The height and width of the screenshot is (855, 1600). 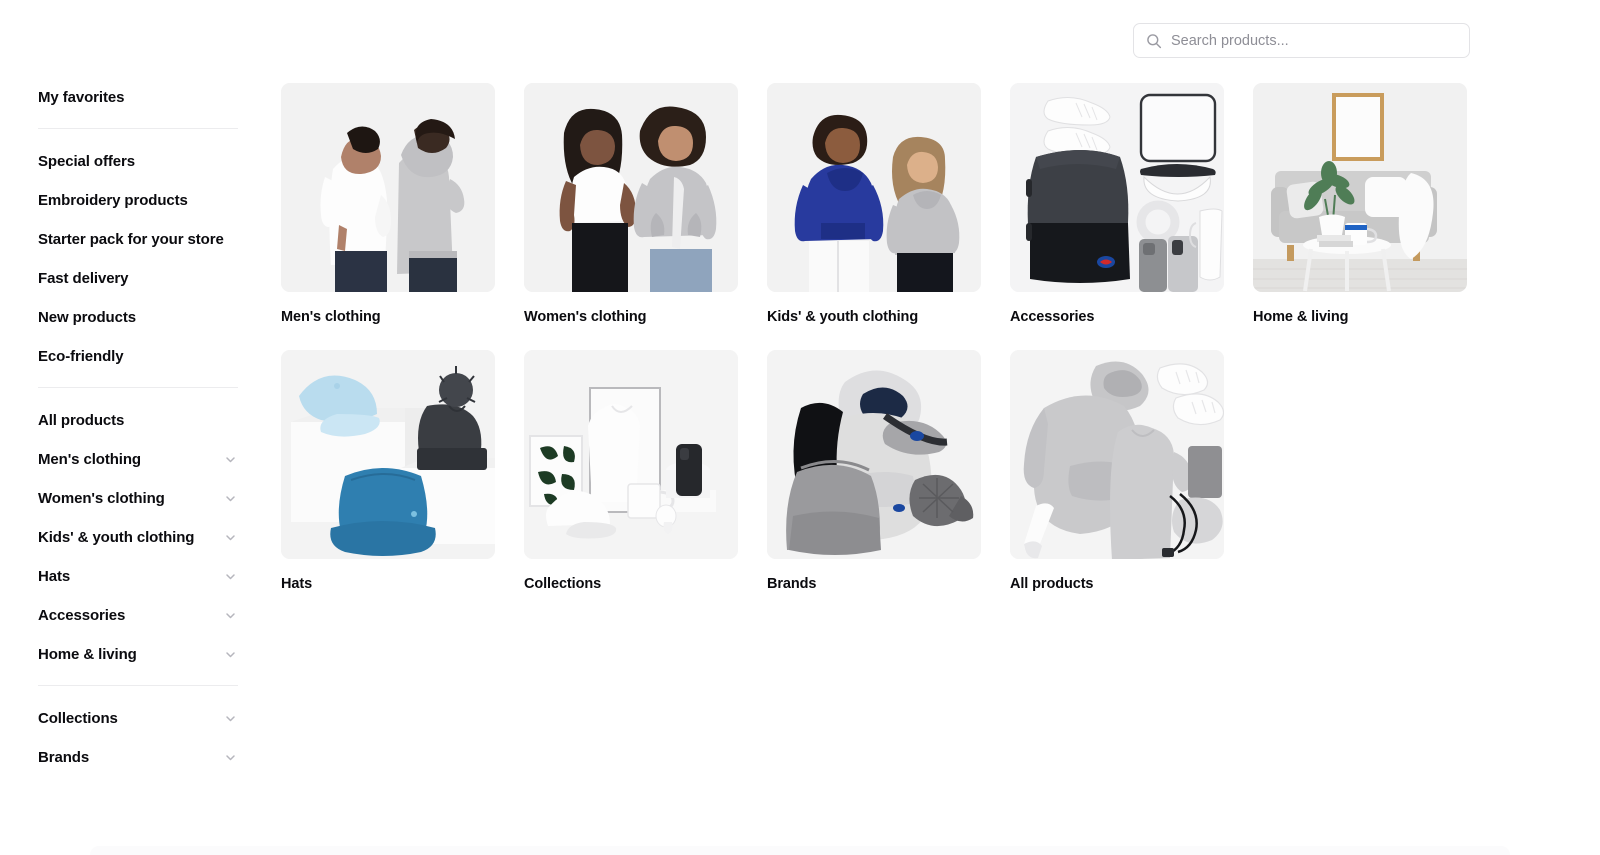 I want to click on two-women-white-tee-grey-zip-hoodie-image, so click(x=631, y=187).